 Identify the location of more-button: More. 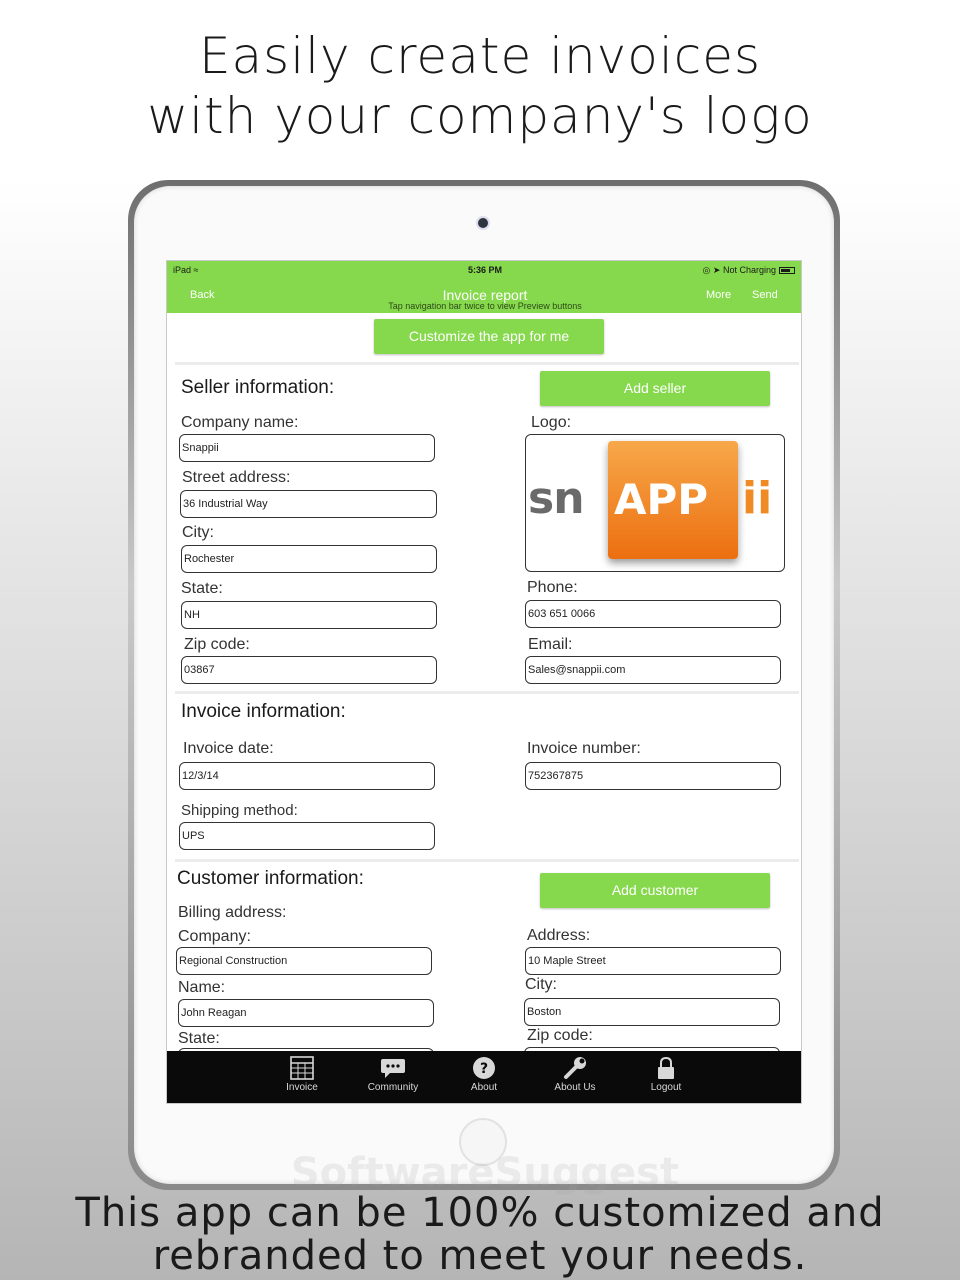
(718, 295).